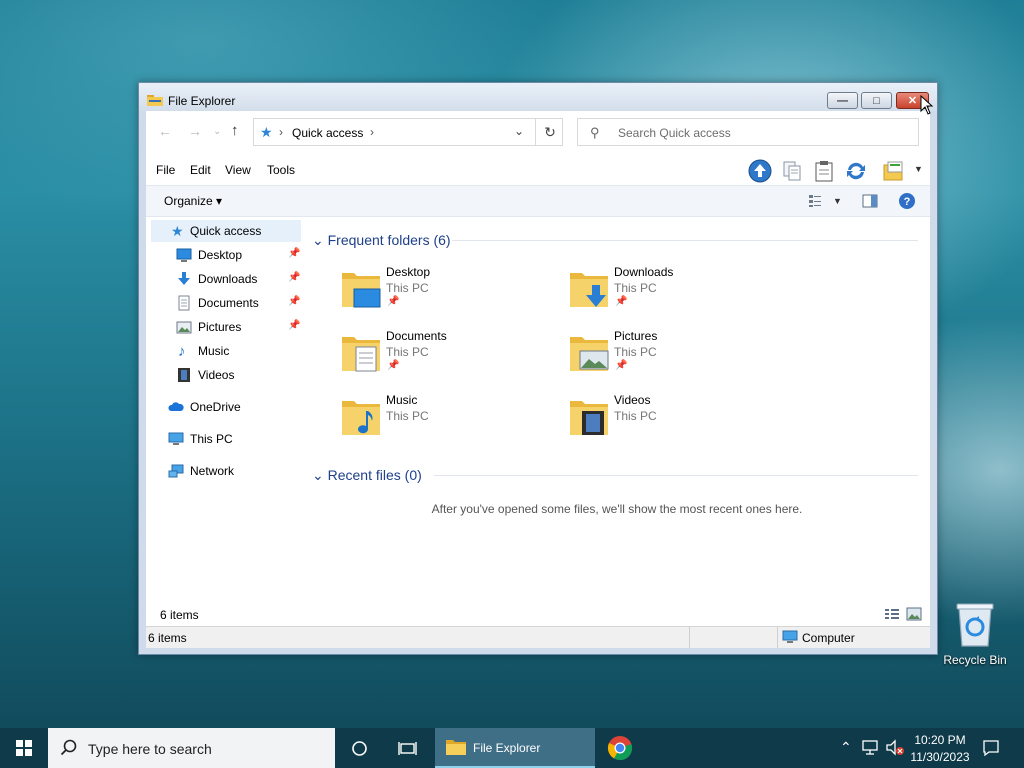 This screenshot has width=1024, height=768. Describe the element at coordinates (940, 757) in the screenshot. I see `clock-date: 11/30/2023` at that location.